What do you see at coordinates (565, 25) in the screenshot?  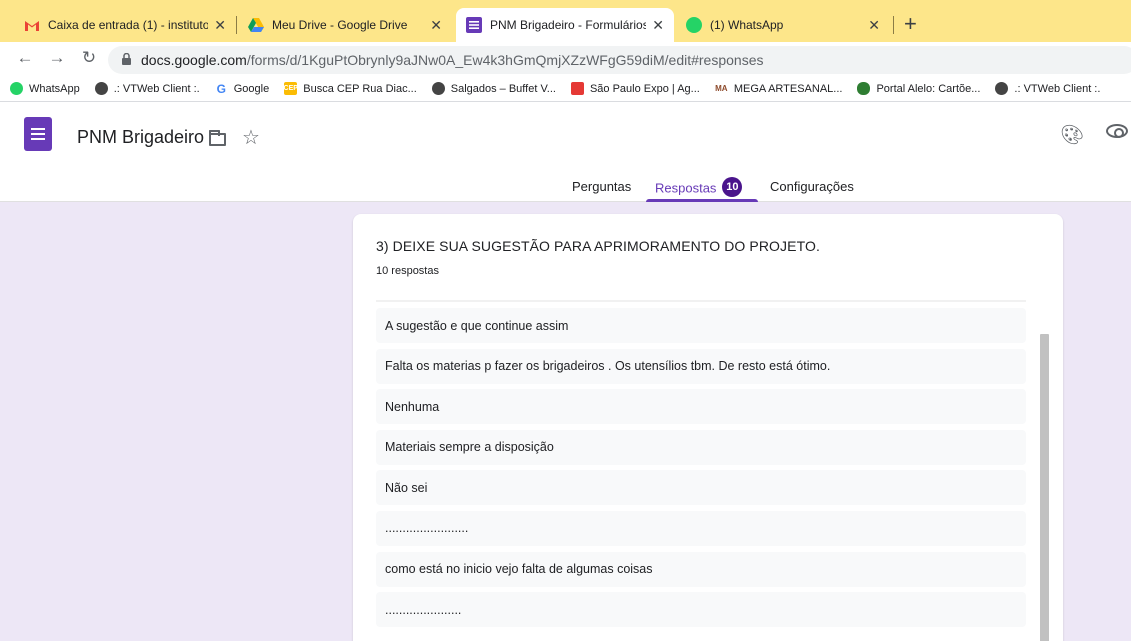 I see `tab-google-forms: PNM Brigadeiro - Formulários Gc ✕` at bounding box center [565, 25].